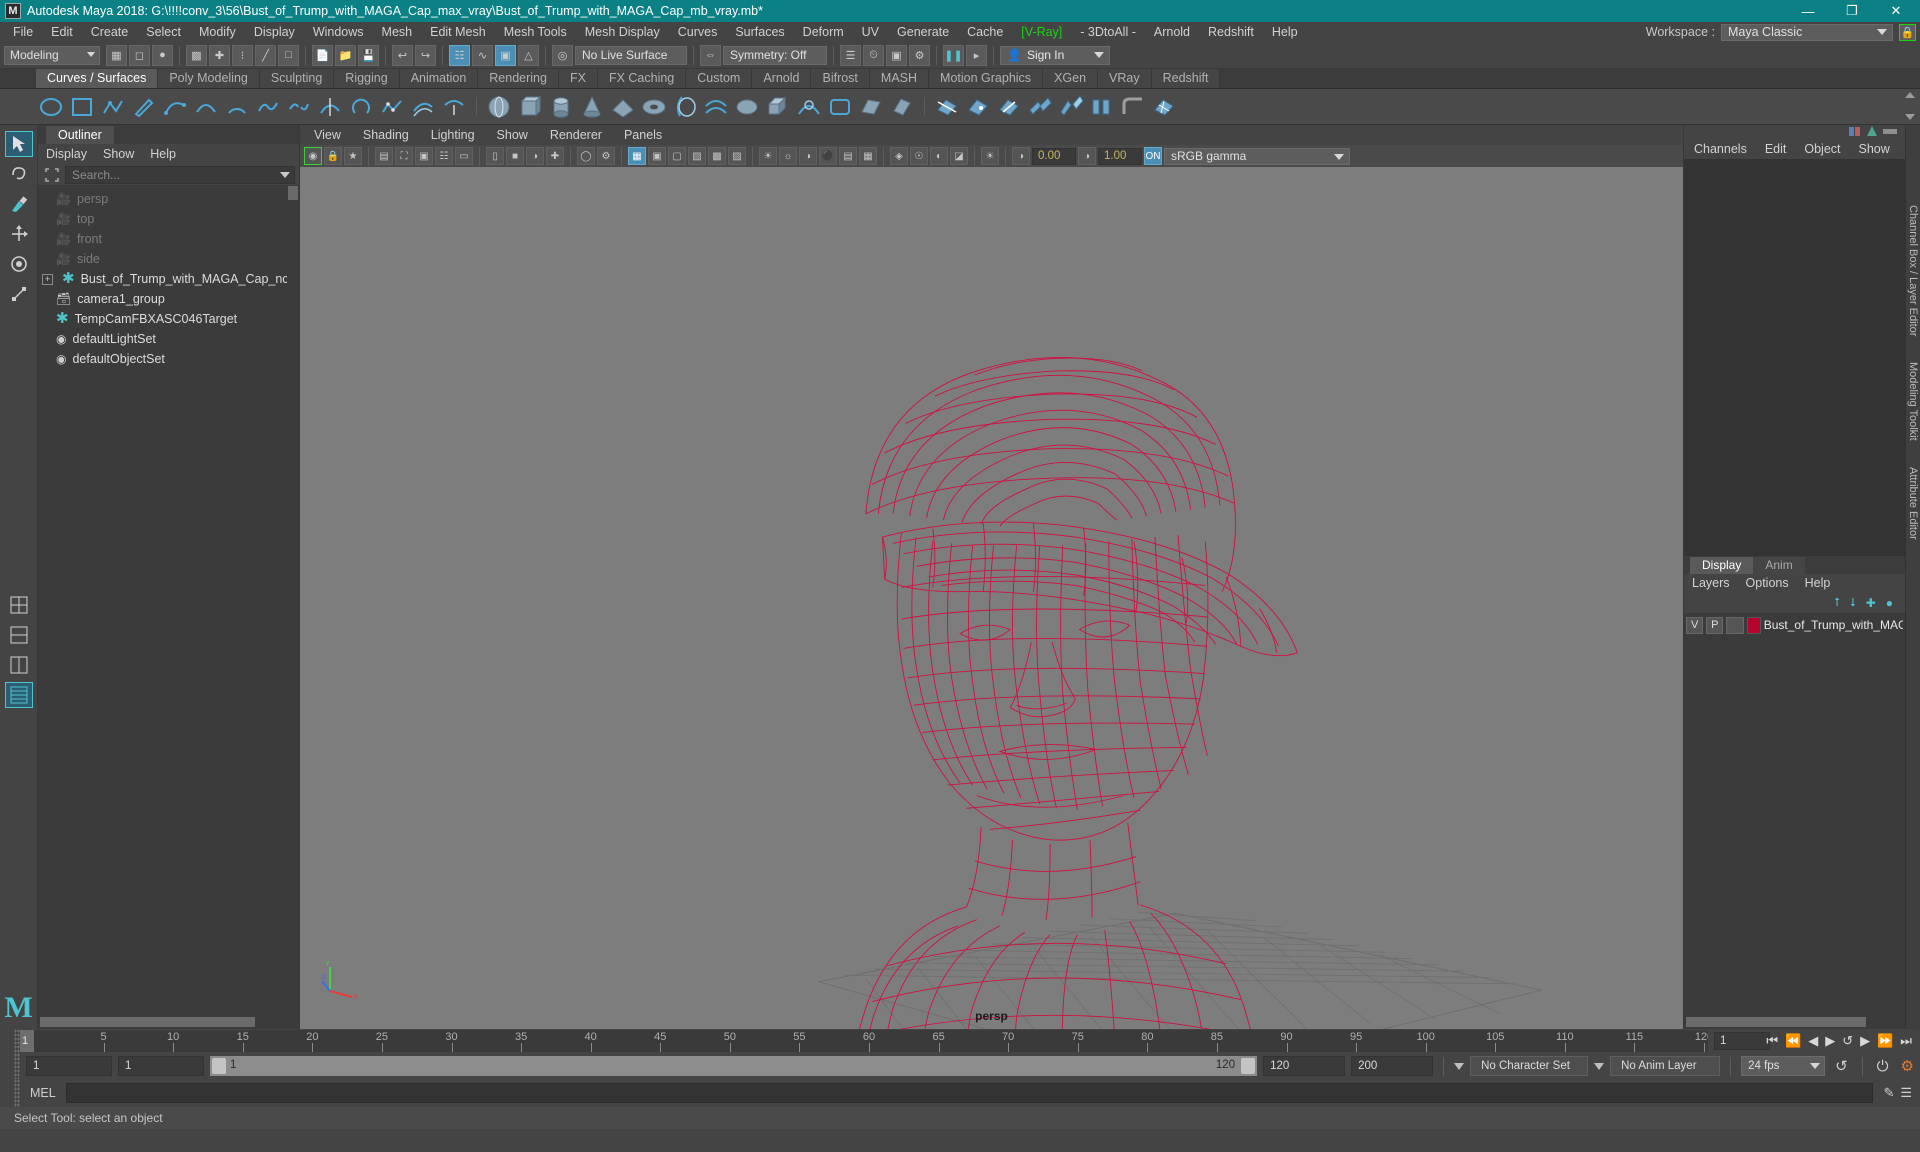  Describe the element at coordinates (168, 299) in the screenshot. I see `outliner-item-camera1-group: 🗃 camera1_group` at that location.